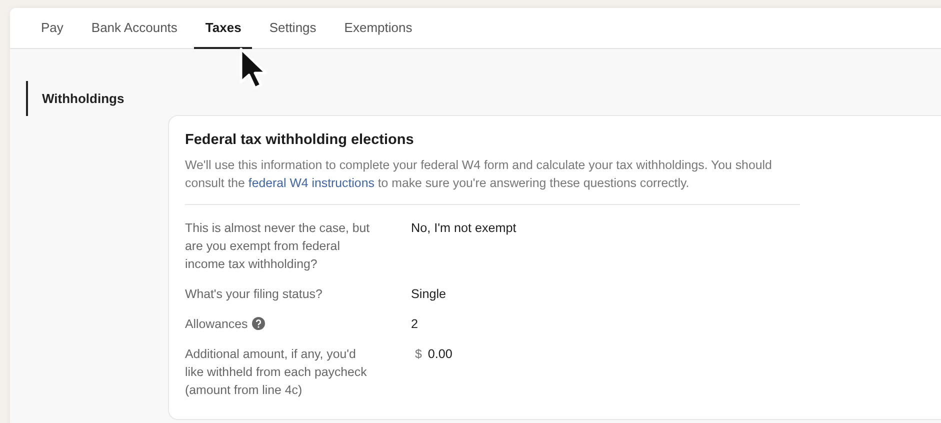  I want to click on field-value: 2, so click(414, 324).